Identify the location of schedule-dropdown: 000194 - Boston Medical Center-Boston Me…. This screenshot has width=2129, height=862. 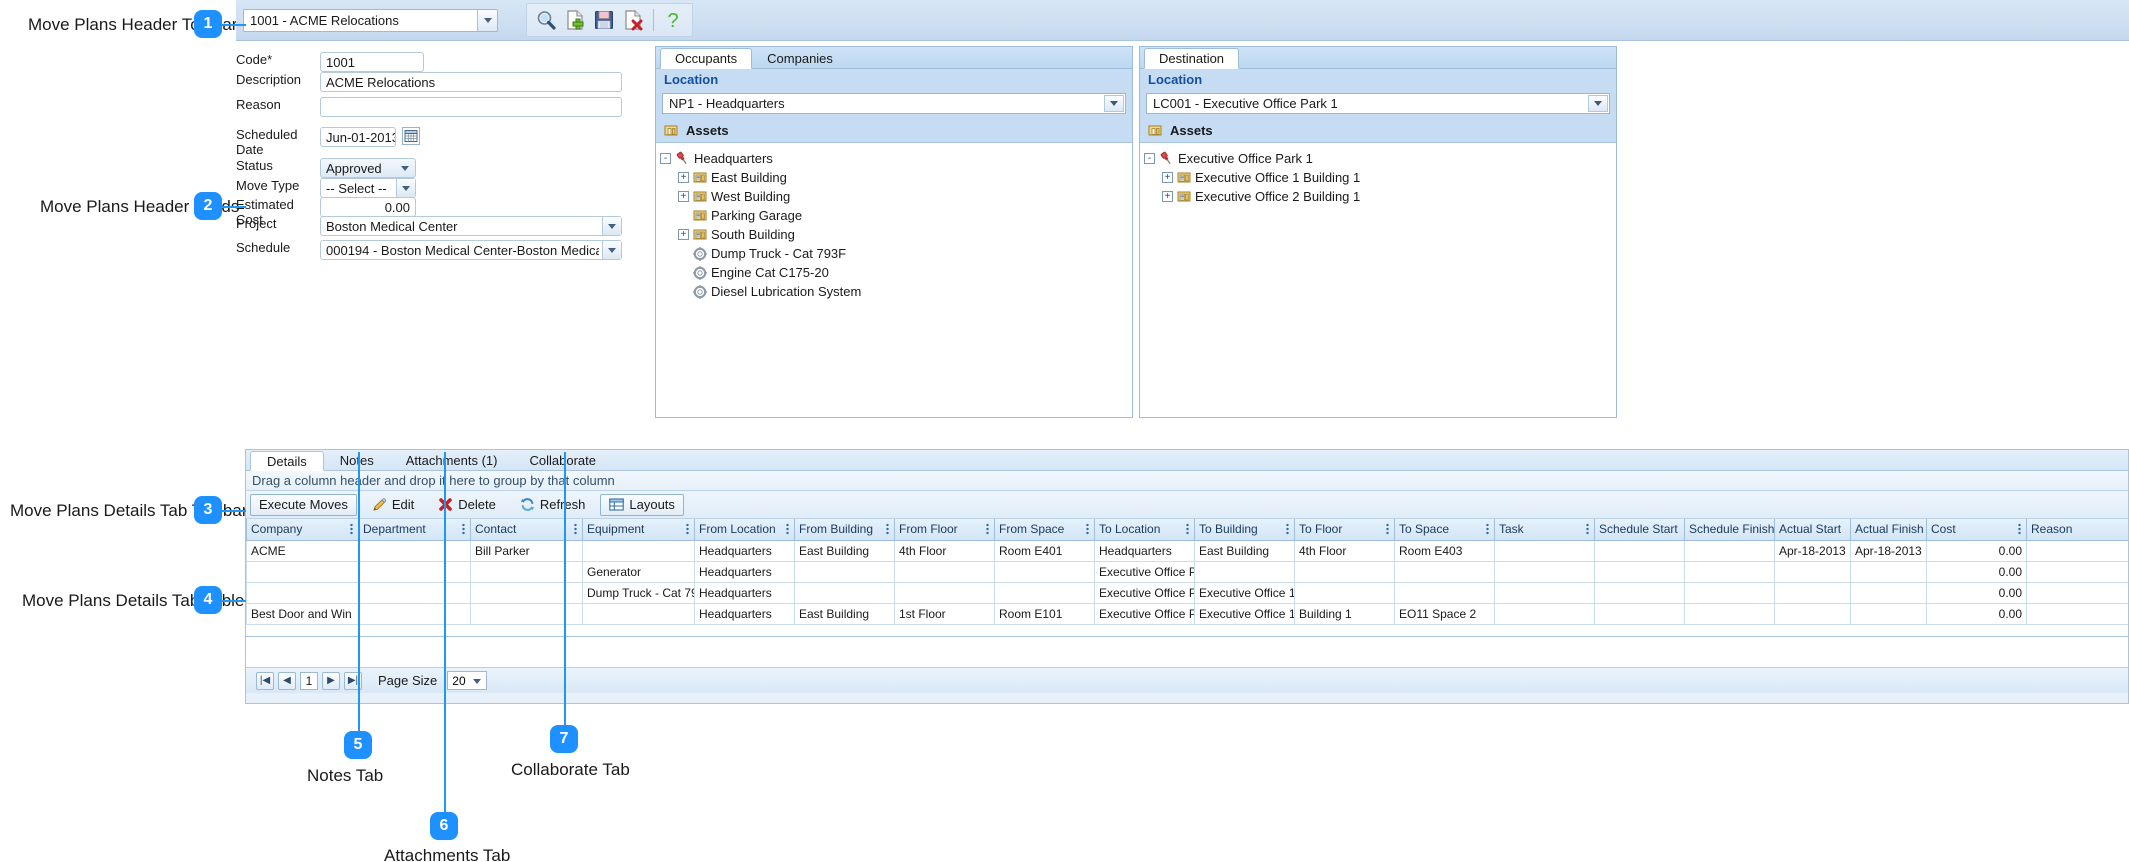
(471, 250).